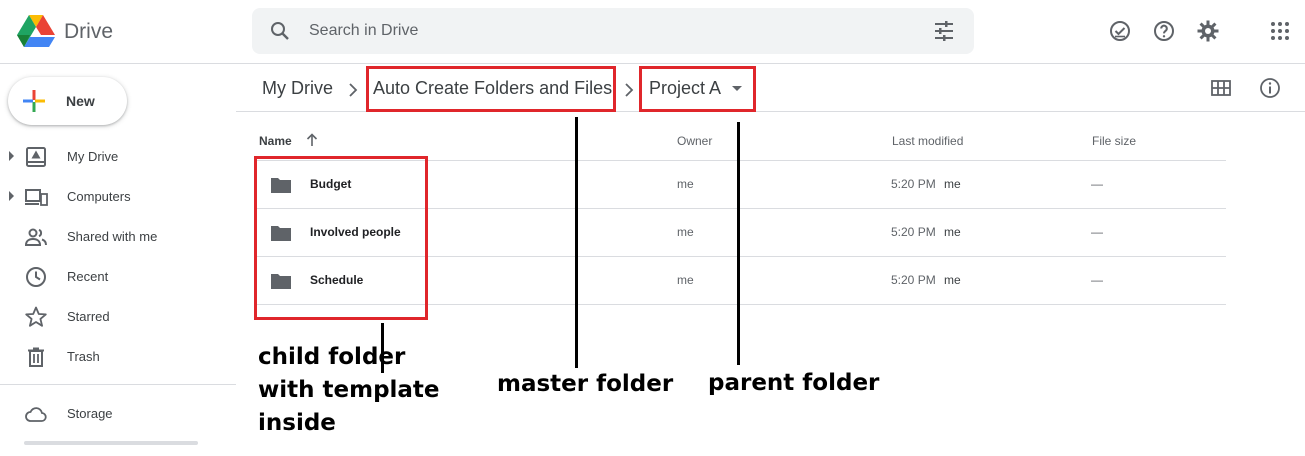  I want to click on sidebar-item-trash: Trash, so click(118, 357).